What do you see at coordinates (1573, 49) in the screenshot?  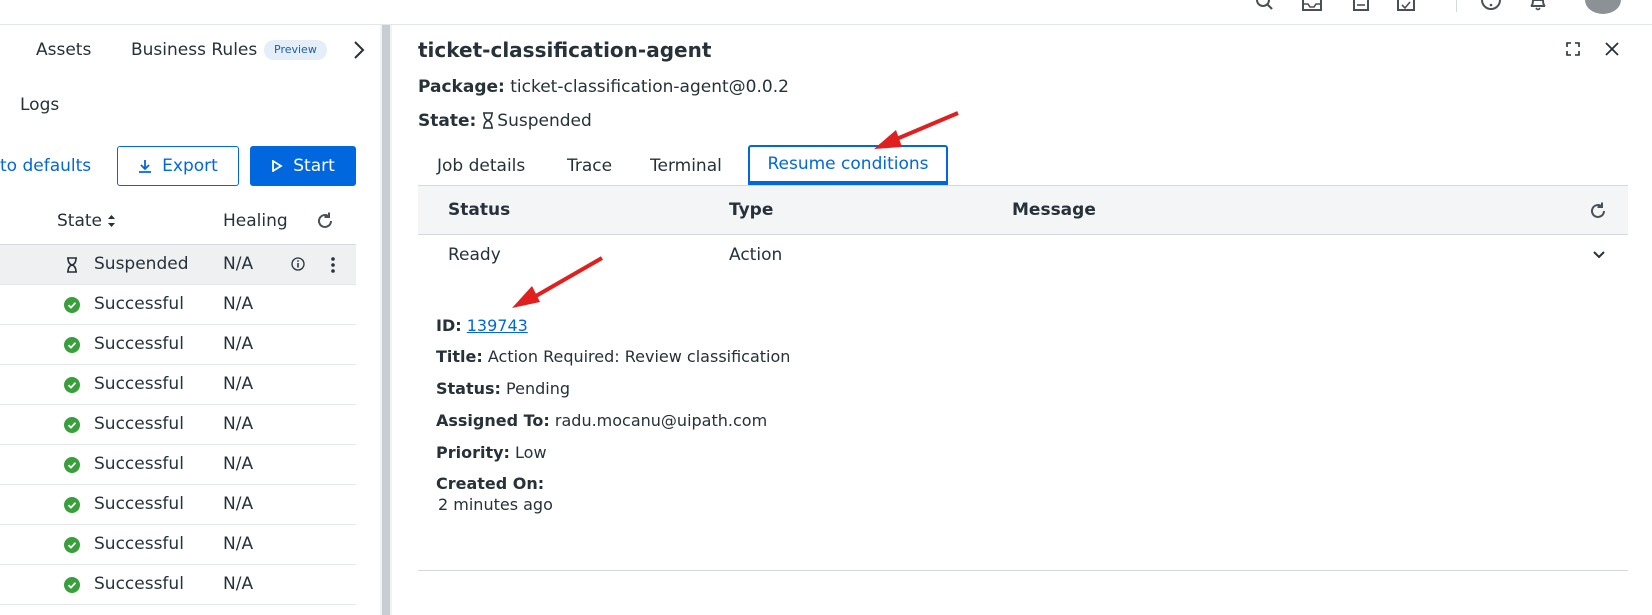 I see `expand-icon` at bounding box center [1573, 49].